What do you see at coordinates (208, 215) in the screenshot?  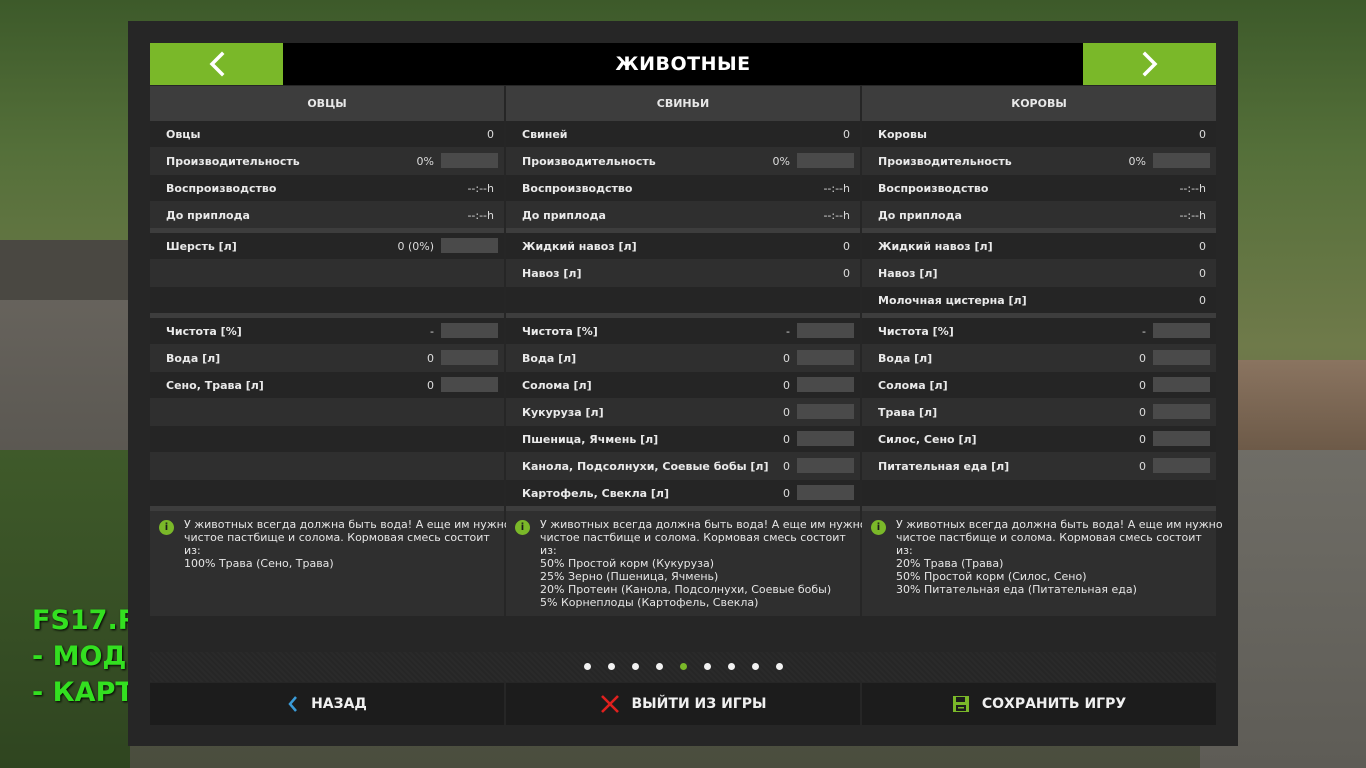 I see `stat-label: До приплода` at bounding box center [208, 215].